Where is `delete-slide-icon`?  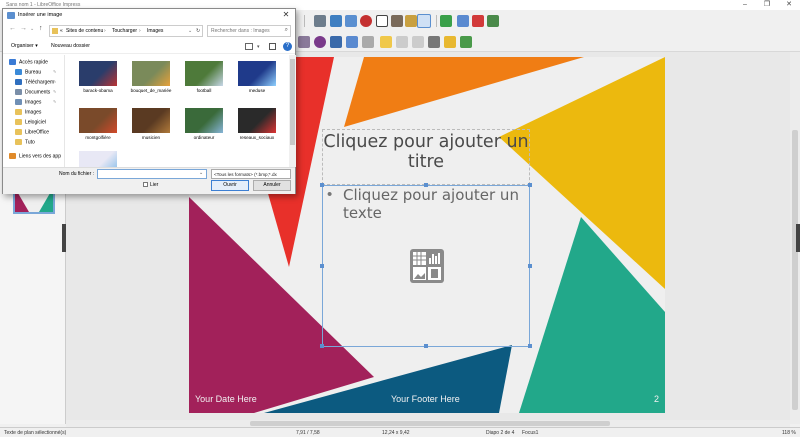 delete-slide-icon is located at coordinates (478, 21).